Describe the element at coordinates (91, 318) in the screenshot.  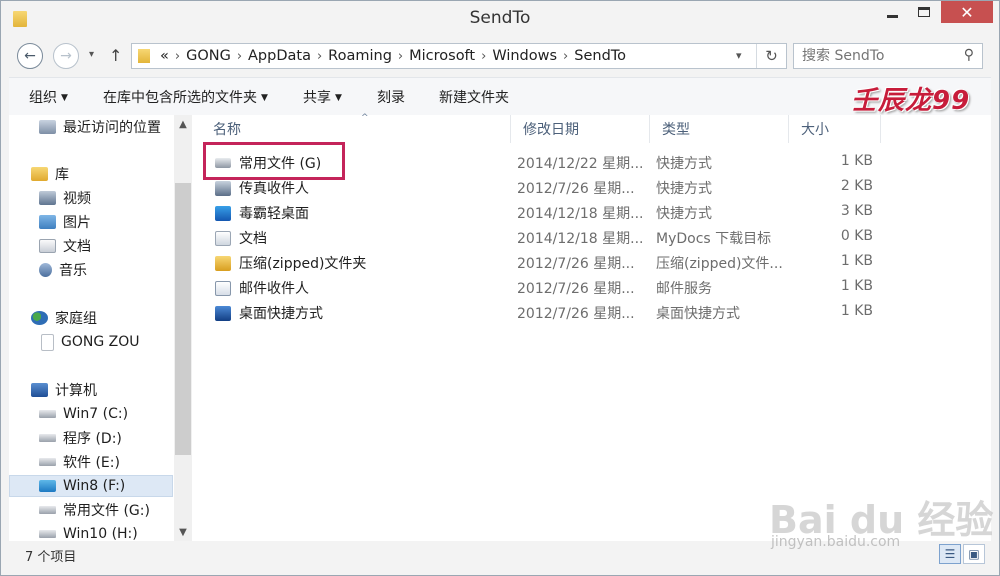
I see `sidebar-item-homegroup: 家庭组` at that location.